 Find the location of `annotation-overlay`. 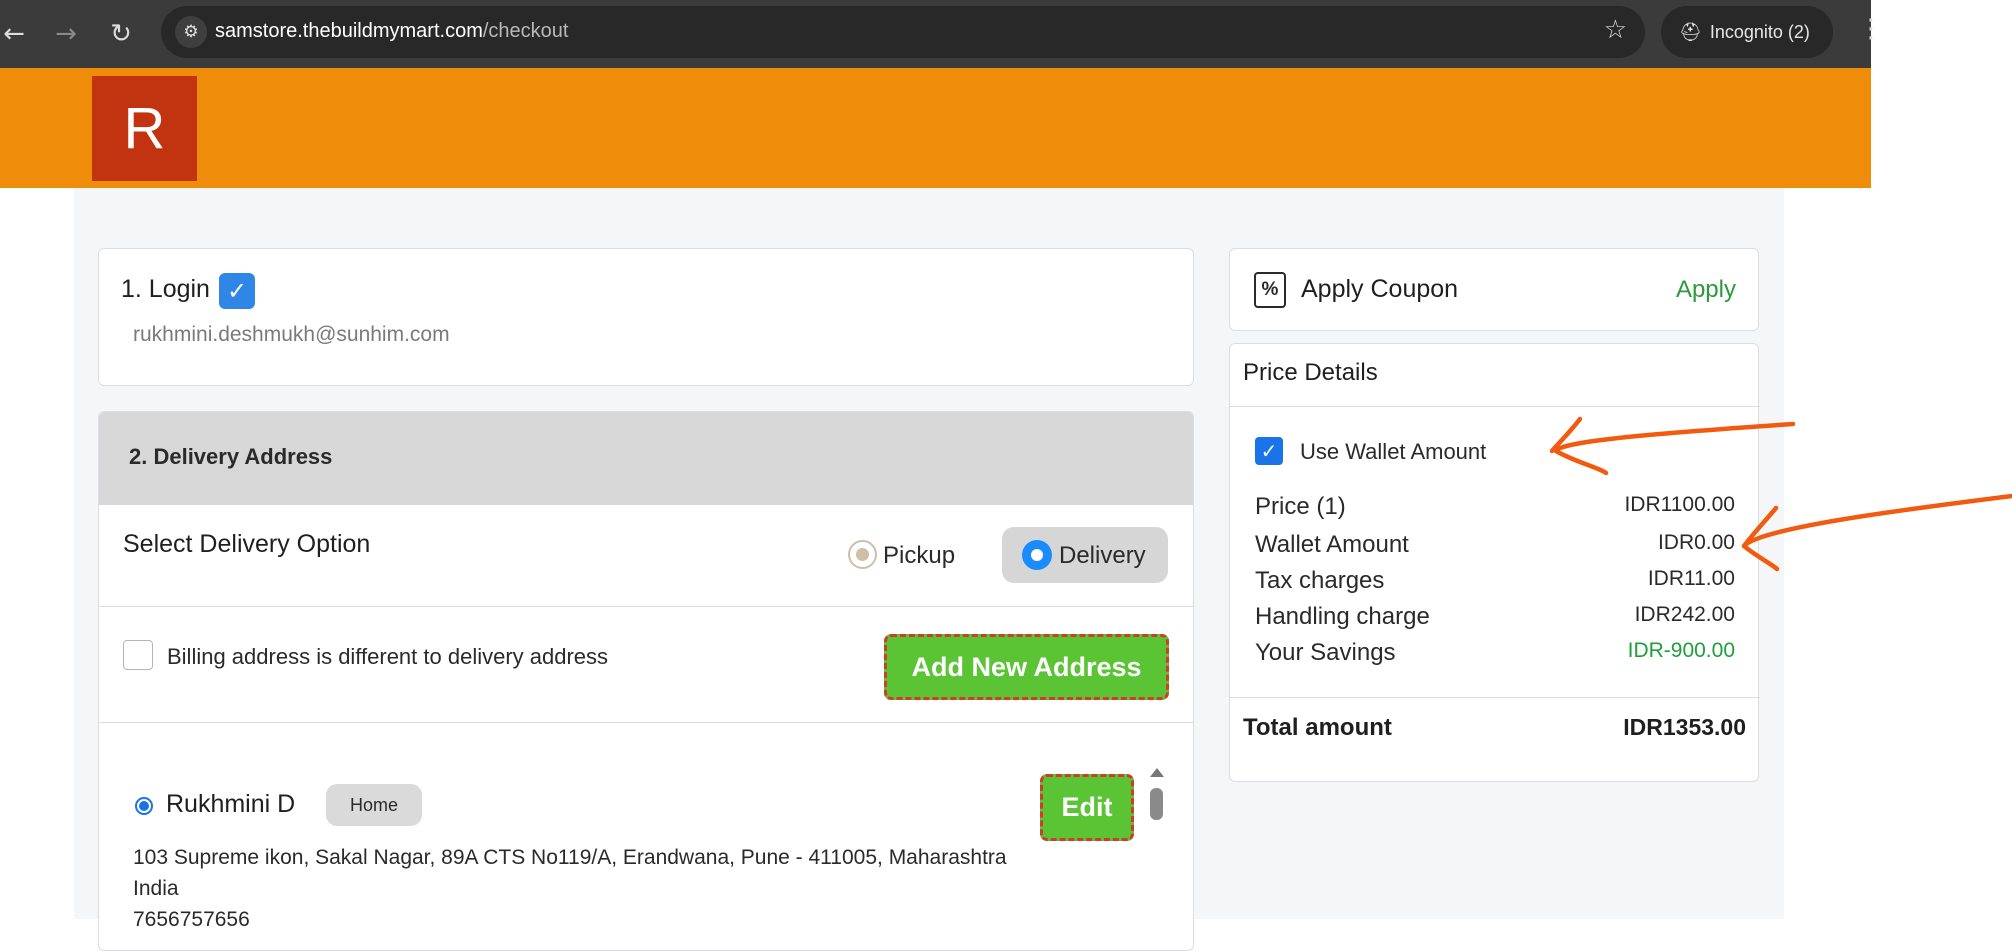

annotation-overlay is located at coordinates (1780, 494).